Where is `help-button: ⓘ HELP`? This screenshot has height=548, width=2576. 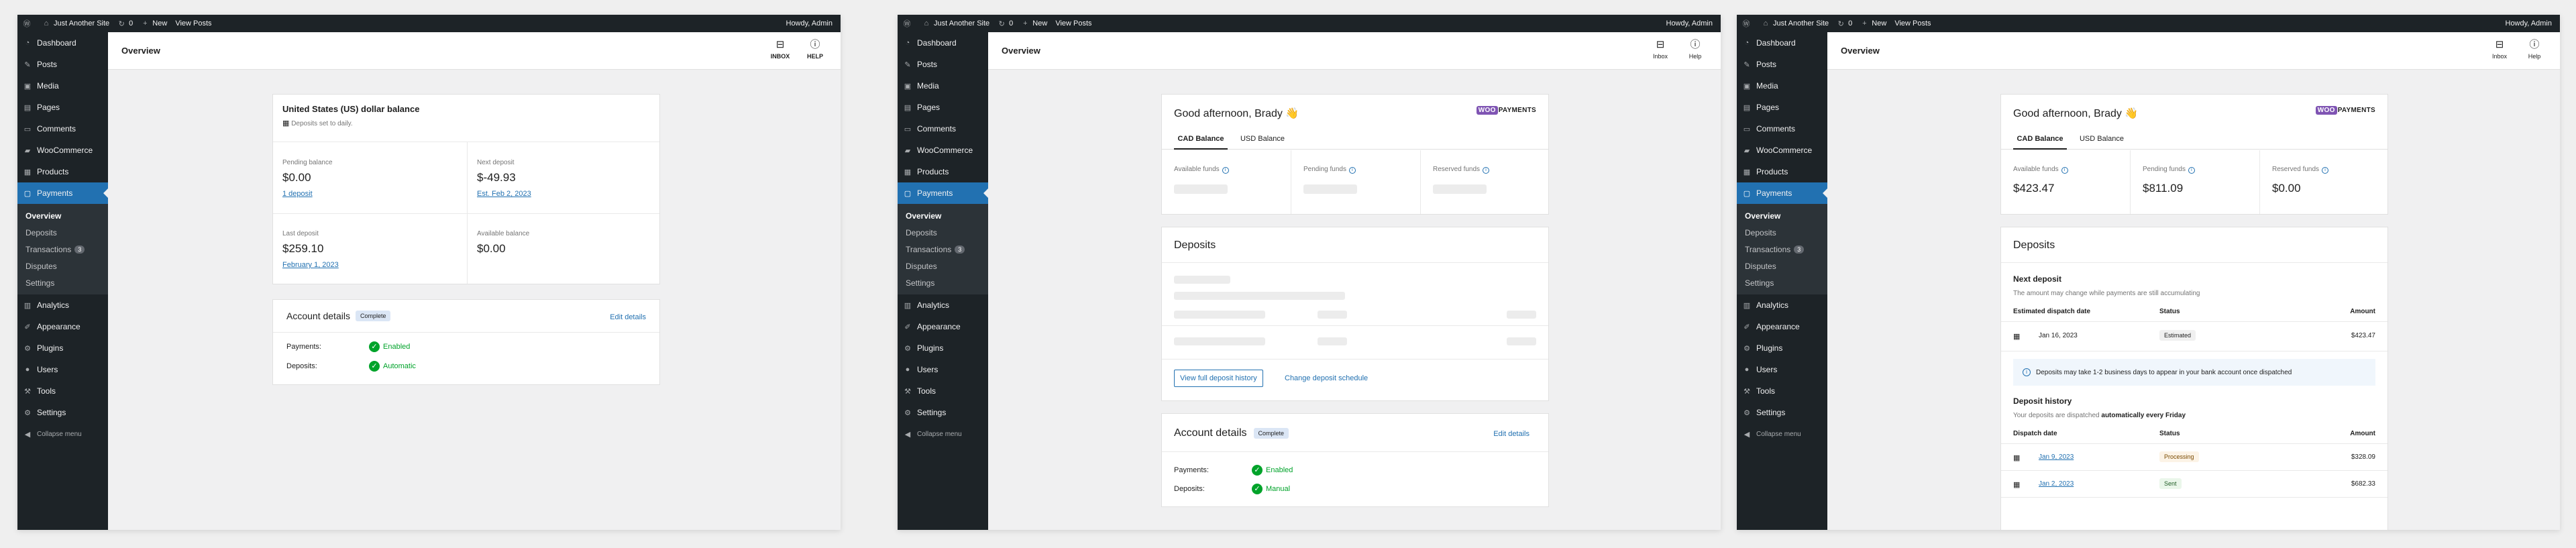 help-button: ⓘ HELP is located at coordinates (815, 49).